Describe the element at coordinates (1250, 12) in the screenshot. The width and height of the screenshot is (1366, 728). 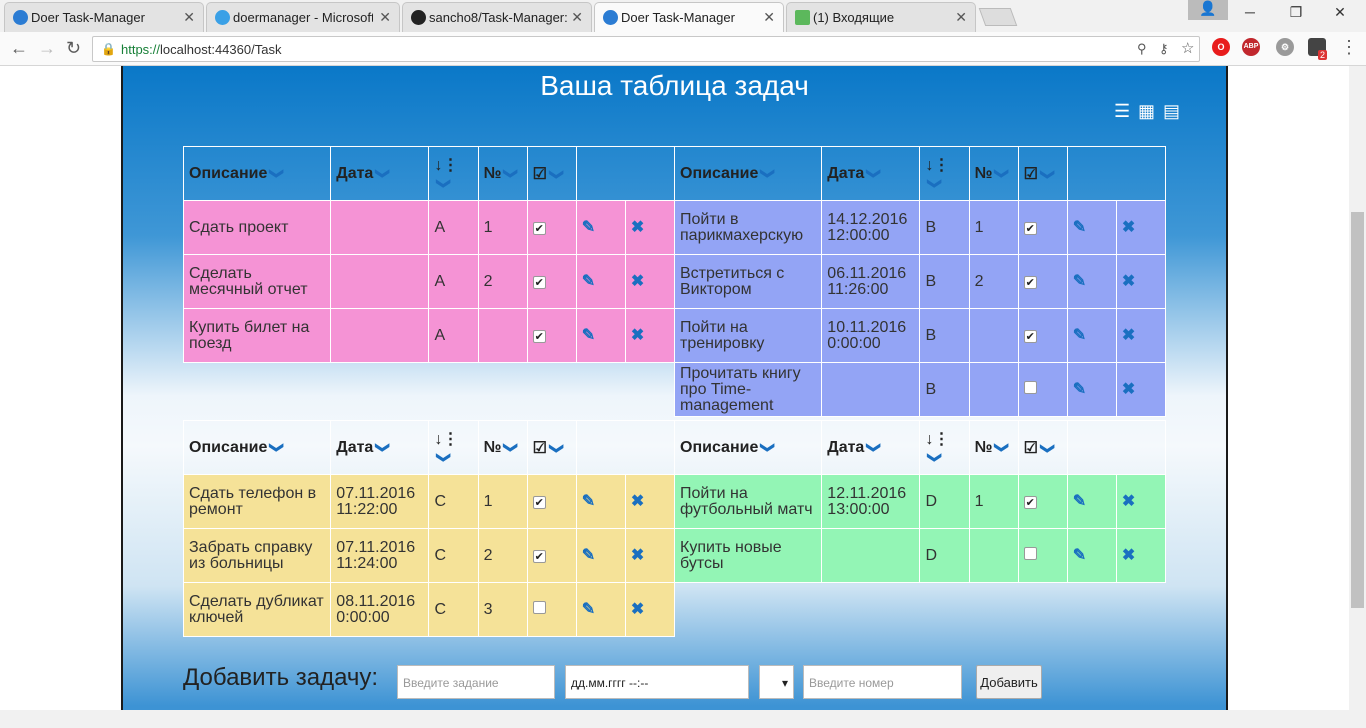
I see `minimize-icon: ─` at that location.